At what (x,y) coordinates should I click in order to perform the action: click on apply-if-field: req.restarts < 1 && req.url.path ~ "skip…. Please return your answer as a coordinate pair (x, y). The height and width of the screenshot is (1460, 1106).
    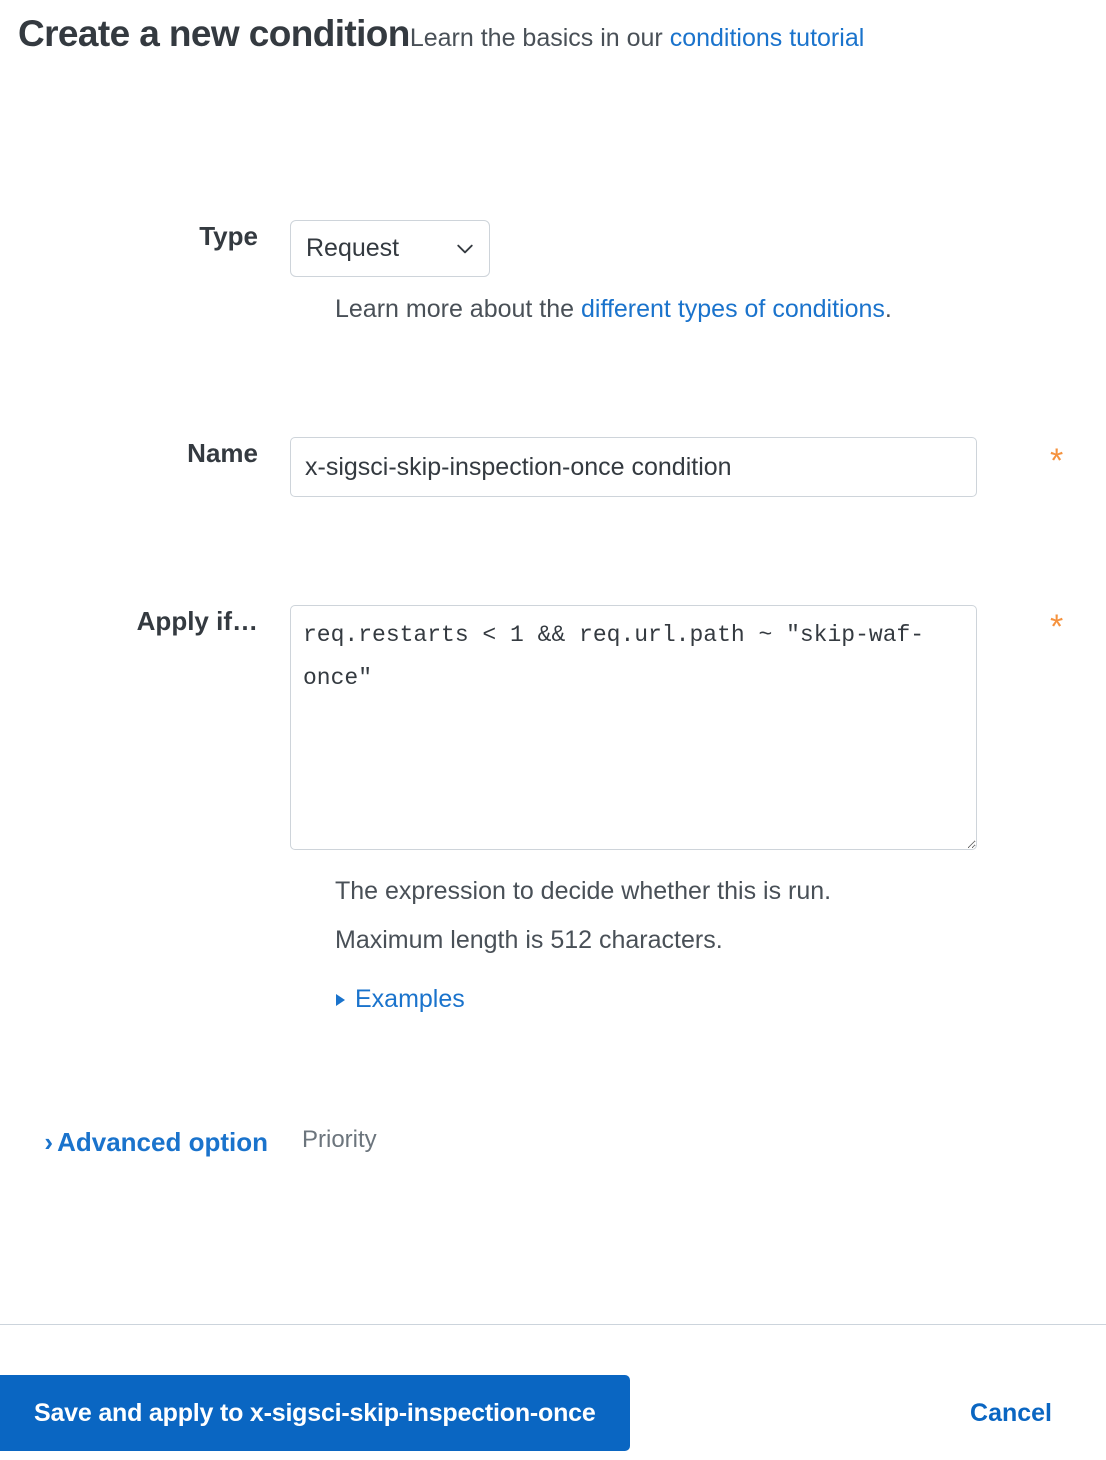
    Looking at the image, I should click on (633, 727).